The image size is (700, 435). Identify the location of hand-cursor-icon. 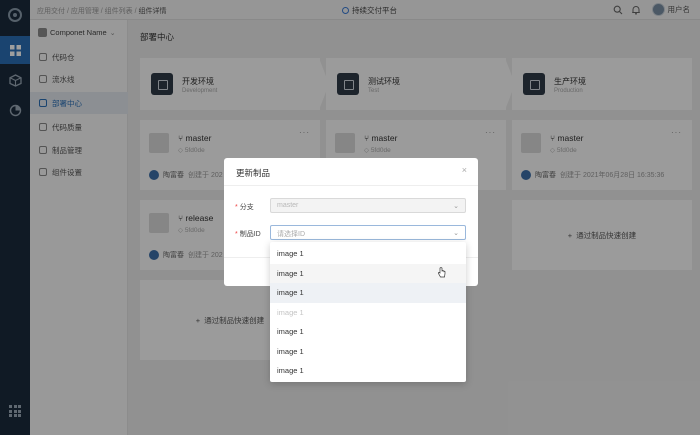
(441, 272).